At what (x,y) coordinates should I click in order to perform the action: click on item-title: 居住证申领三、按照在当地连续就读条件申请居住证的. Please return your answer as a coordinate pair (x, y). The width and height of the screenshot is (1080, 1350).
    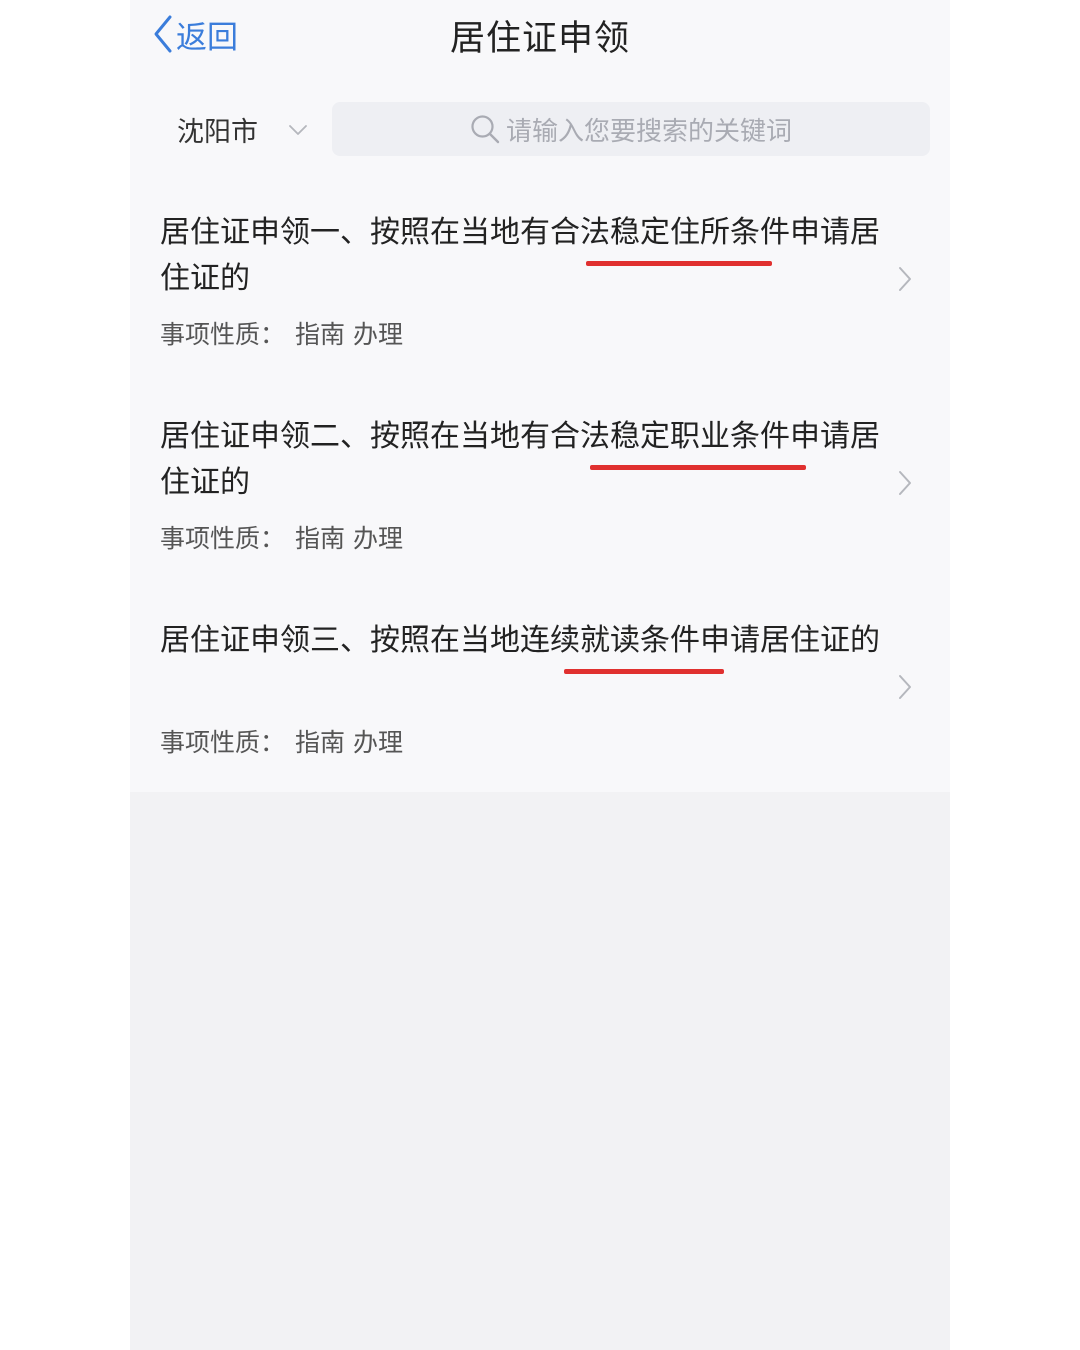
    Looking at the image, I should click on (520, 640).